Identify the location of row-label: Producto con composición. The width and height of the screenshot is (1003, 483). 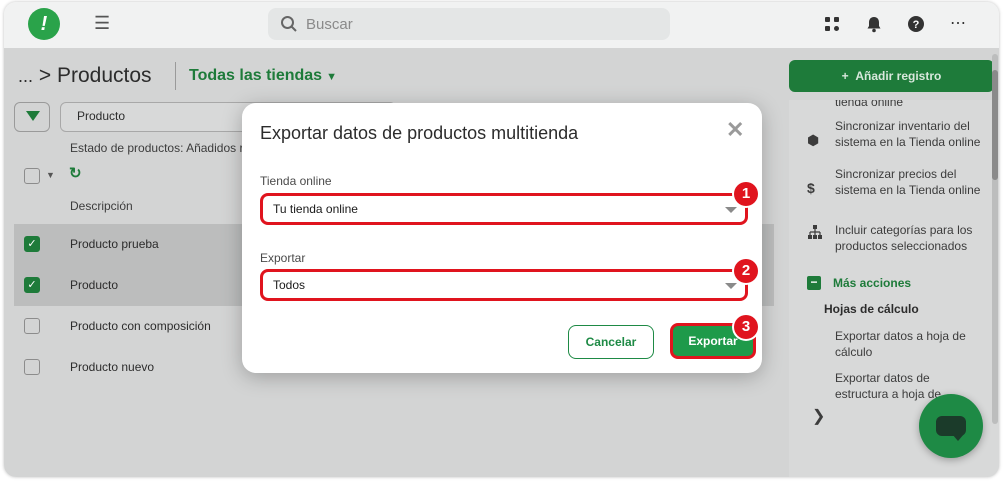
(140, 326).